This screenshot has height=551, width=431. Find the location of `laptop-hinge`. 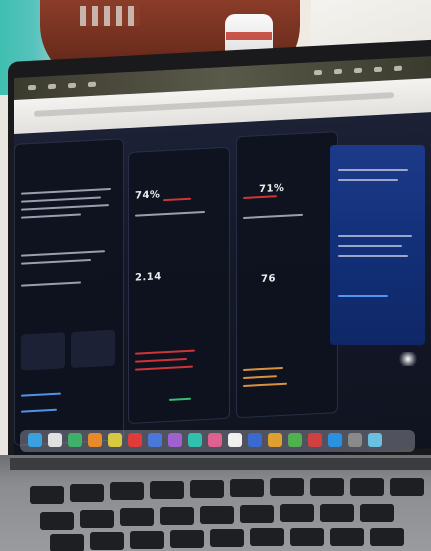

laptop-hinge is located at coordinates (220, 464).